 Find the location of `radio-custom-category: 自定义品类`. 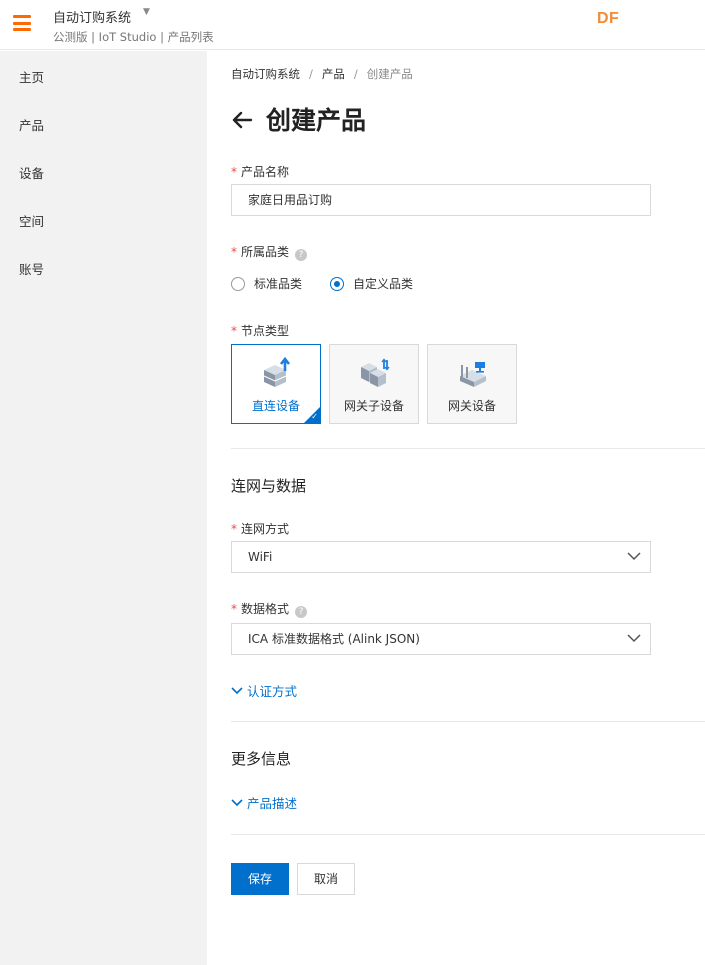

radio-custom-category: 自定义品类 is located at coordinates (371, 283).